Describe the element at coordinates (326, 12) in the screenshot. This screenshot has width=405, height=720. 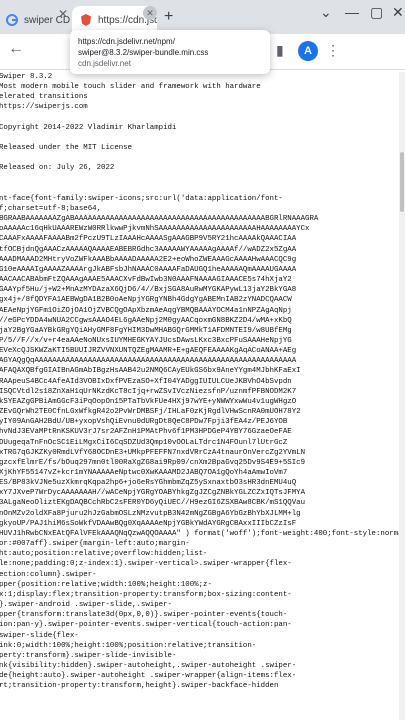
I see `tab-search-icon: ⌄` at that location.